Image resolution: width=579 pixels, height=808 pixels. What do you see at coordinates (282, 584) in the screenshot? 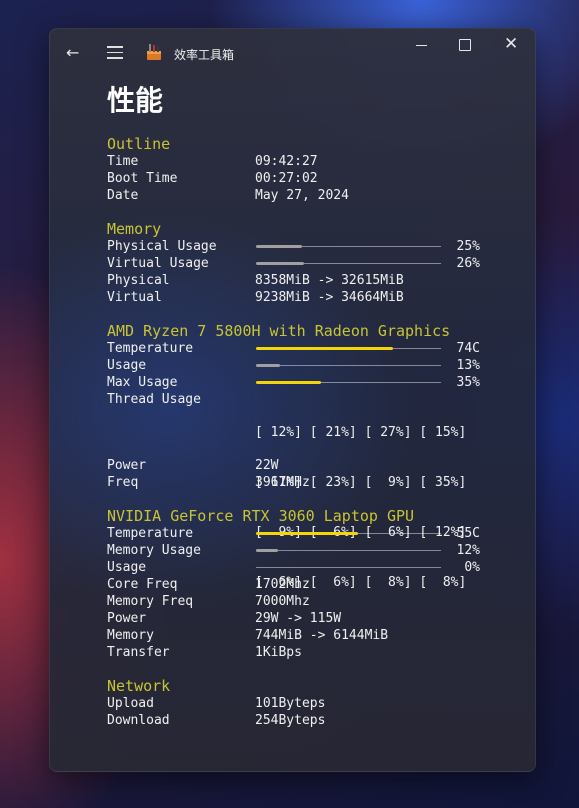
I see `gpu-core-freq-value: 1702Mhz` at bounding box center [282, 584].